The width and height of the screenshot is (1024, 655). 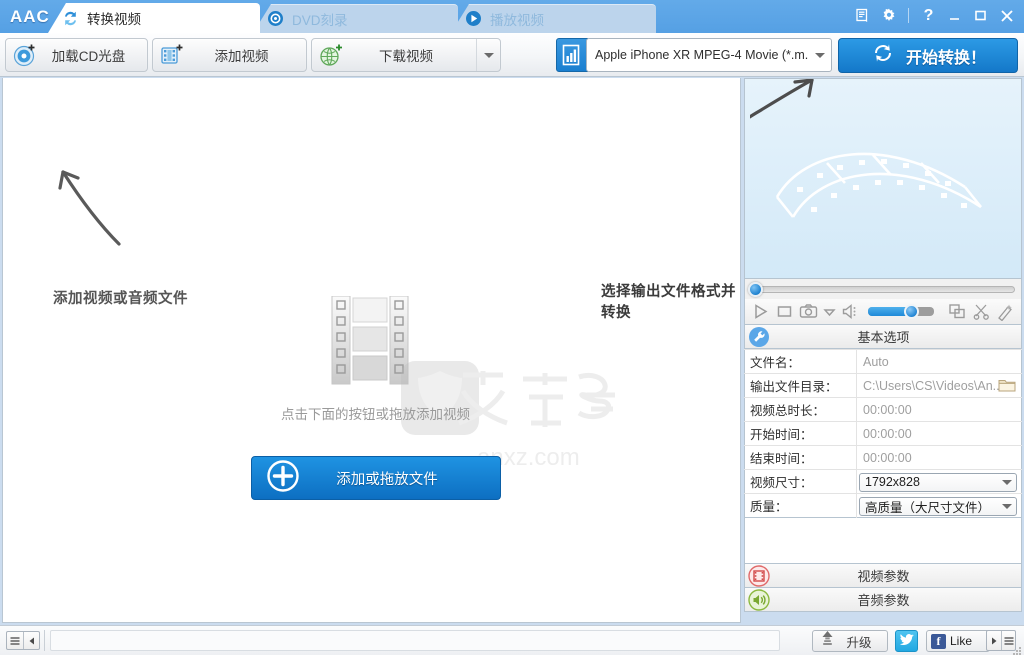 I want to click on snapshot-dropdown-icon, so click(x=829, y=311).